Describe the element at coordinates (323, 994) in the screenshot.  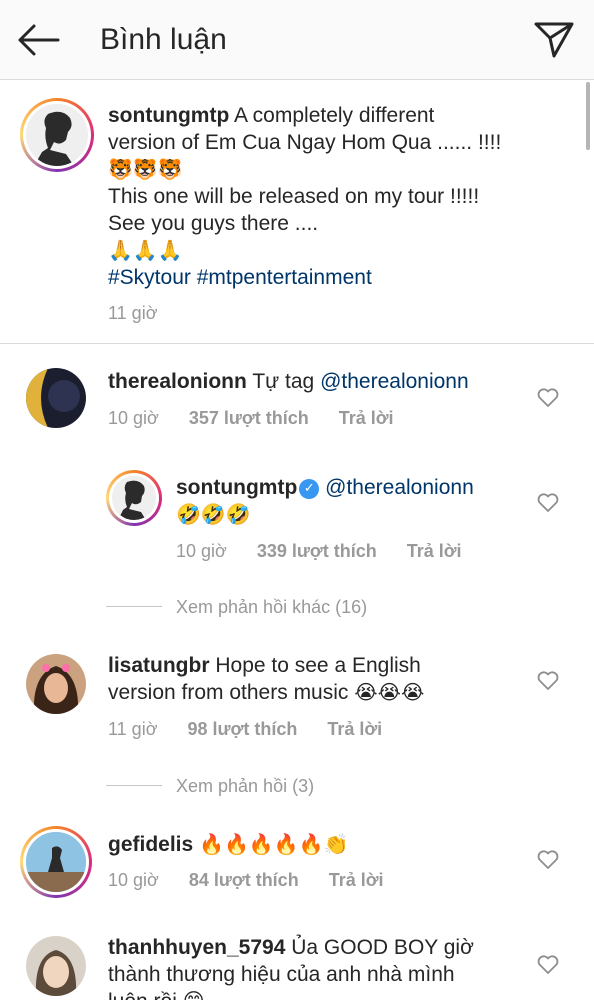
I see `comment-text: luôn rồi 😊` at that location.